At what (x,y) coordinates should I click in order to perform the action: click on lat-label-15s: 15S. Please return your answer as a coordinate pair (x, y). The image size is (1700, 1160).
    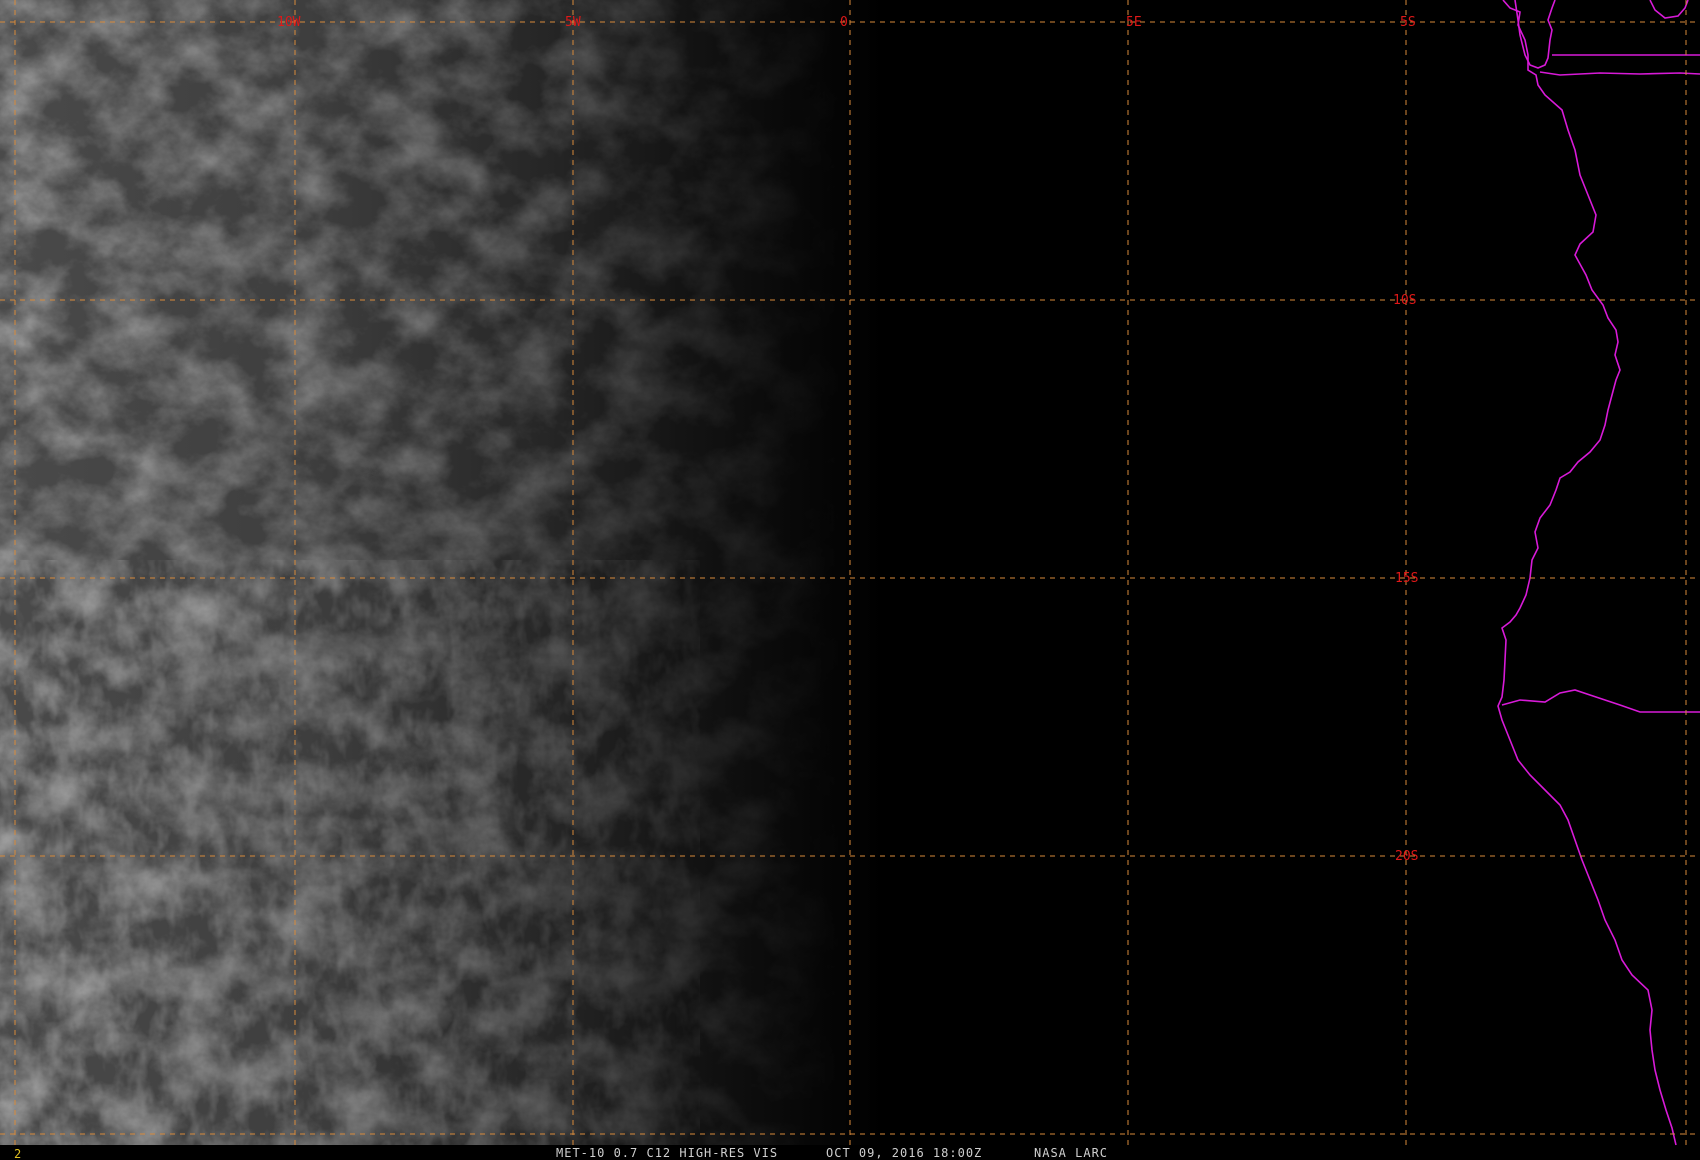
    Looking at the image, I should click on (1406, 578).